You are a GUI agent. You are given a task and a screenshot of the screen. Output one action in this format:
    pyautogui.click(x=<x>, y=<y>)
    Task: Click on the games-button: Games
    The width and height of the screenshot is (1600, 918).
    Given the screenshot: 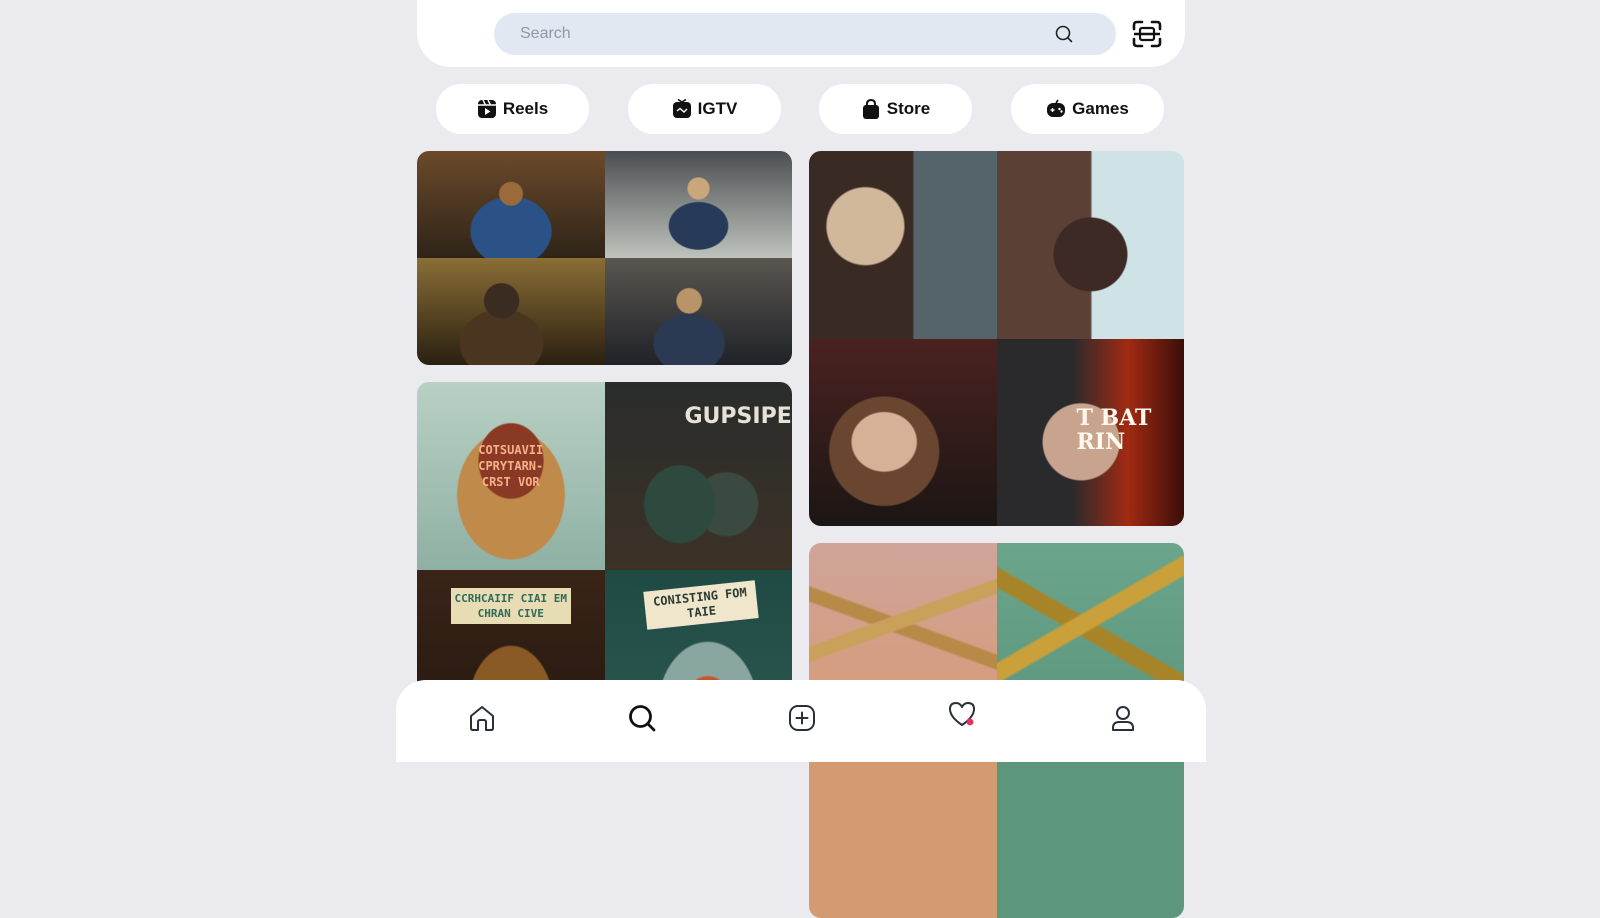 What is the action you would take?
    pyautogui.click(x=1087, y=109)
    